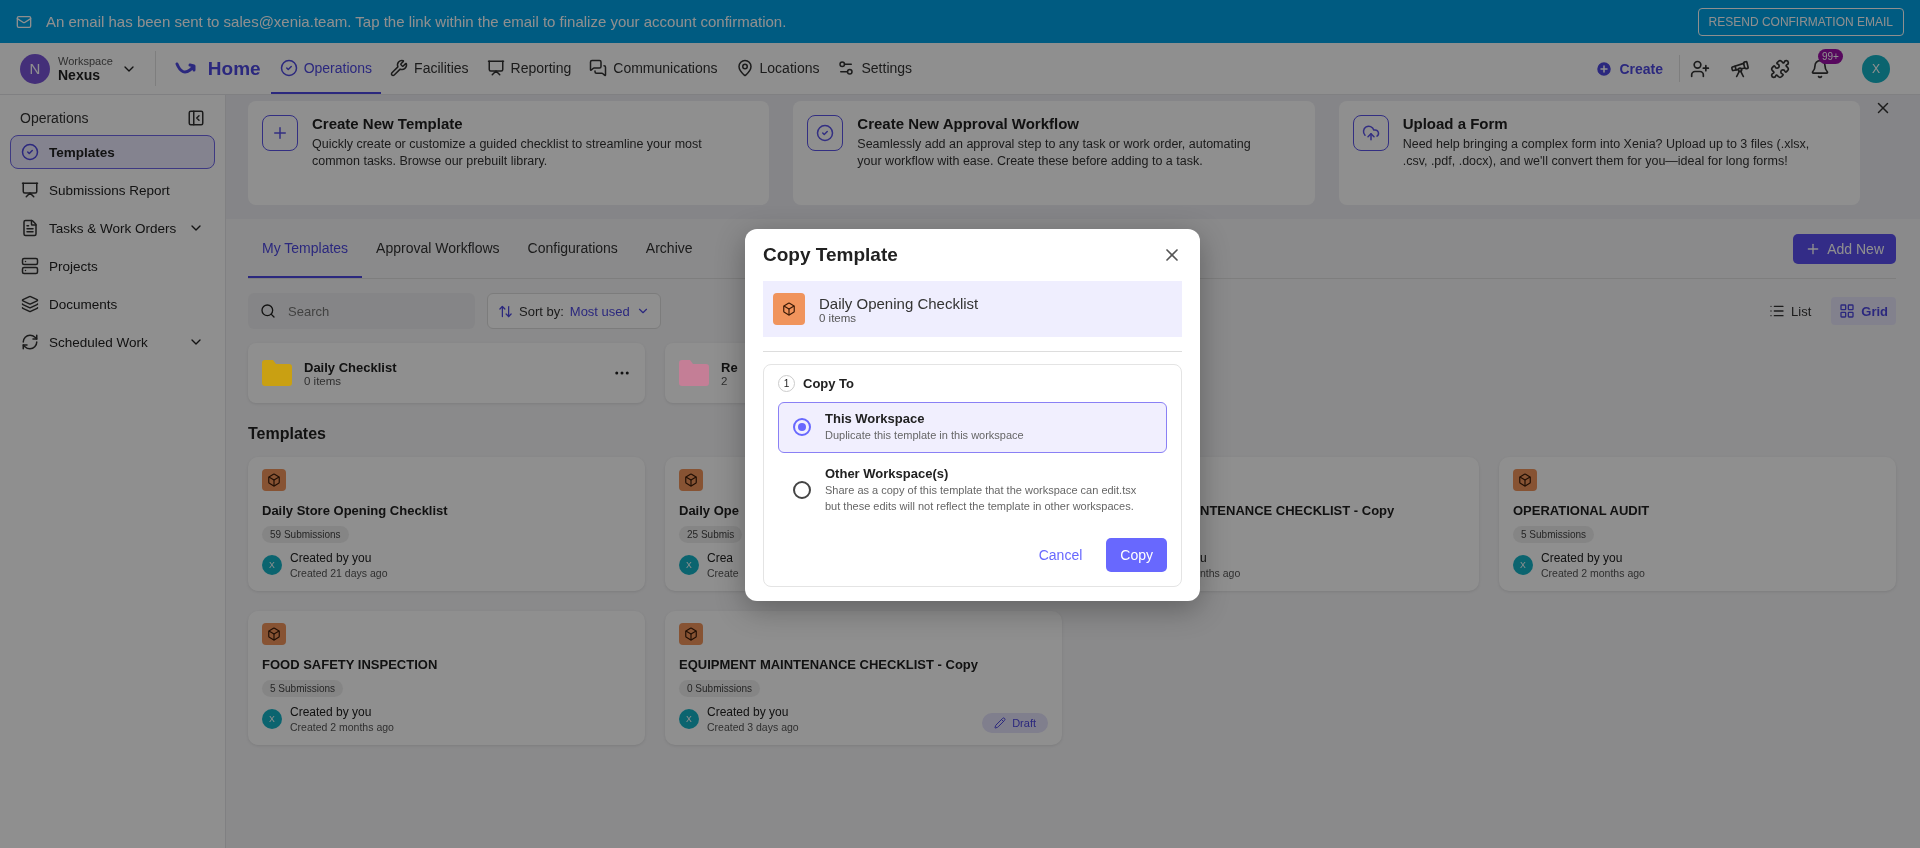  What do you see at coordinates (1863, 311) in the screenshot?
I see `view-toggle: Grid` at bounding box center [1863, 311].